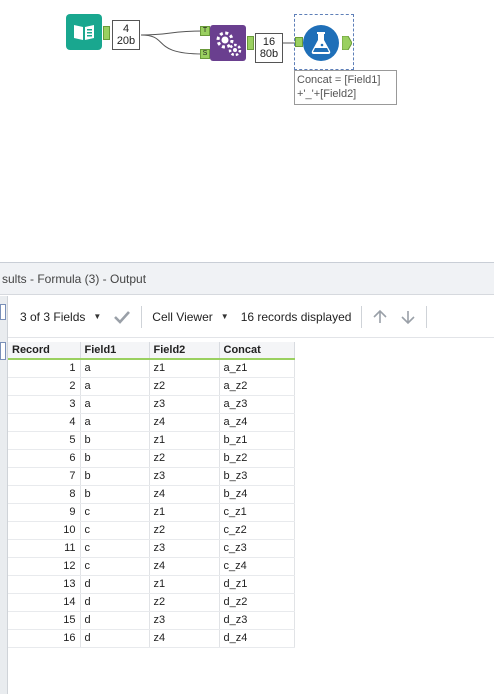 The height and width of the screenshot is (694, 494). What do you see at coordinates (205, 54) in the screenshot?
I see `append-source-anchor: S` at bounding box center [205, 54].